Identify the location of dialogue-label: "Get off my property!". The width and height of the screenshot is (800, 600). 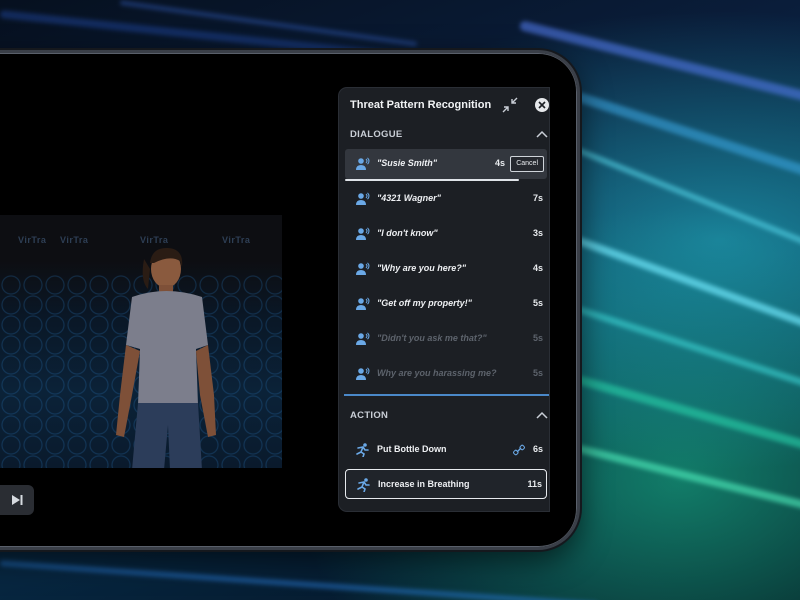
(424, 303).